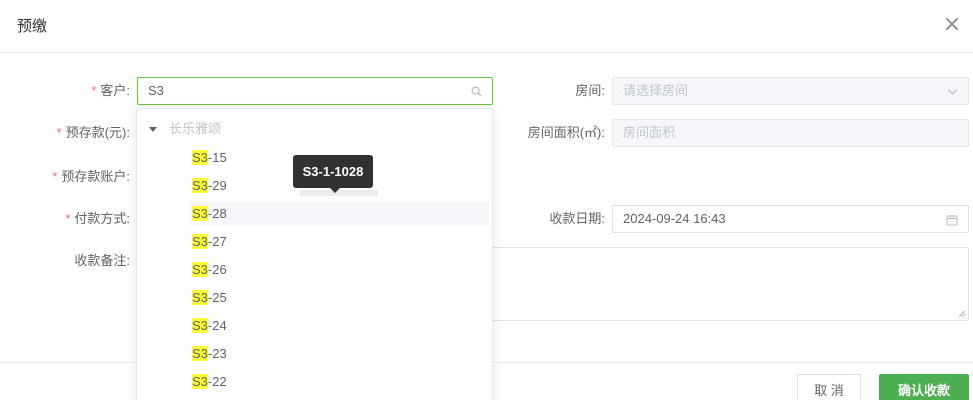 This screenshot has width=973, height=400. I want to click on room-label: 房间:, so click(590, 90).